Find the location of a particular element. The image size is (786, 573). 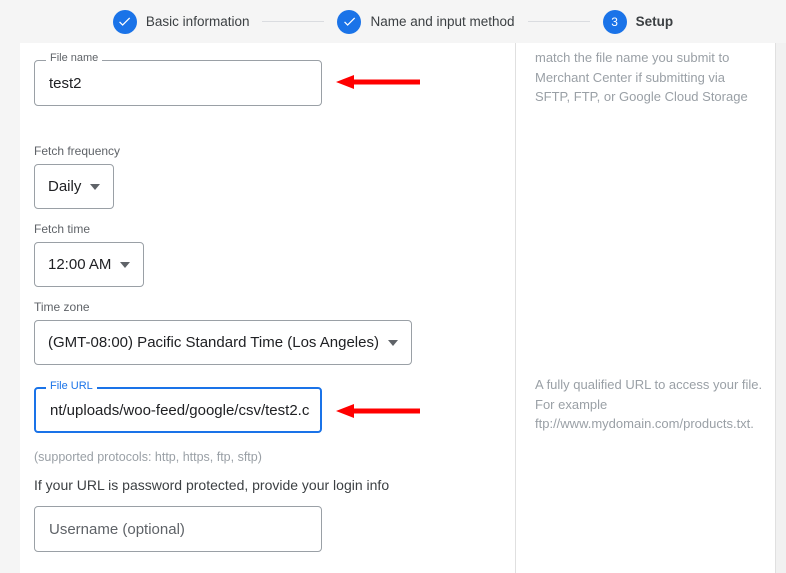

fetch-time-select: 12:00 AM is located at coordinates (89, 264).